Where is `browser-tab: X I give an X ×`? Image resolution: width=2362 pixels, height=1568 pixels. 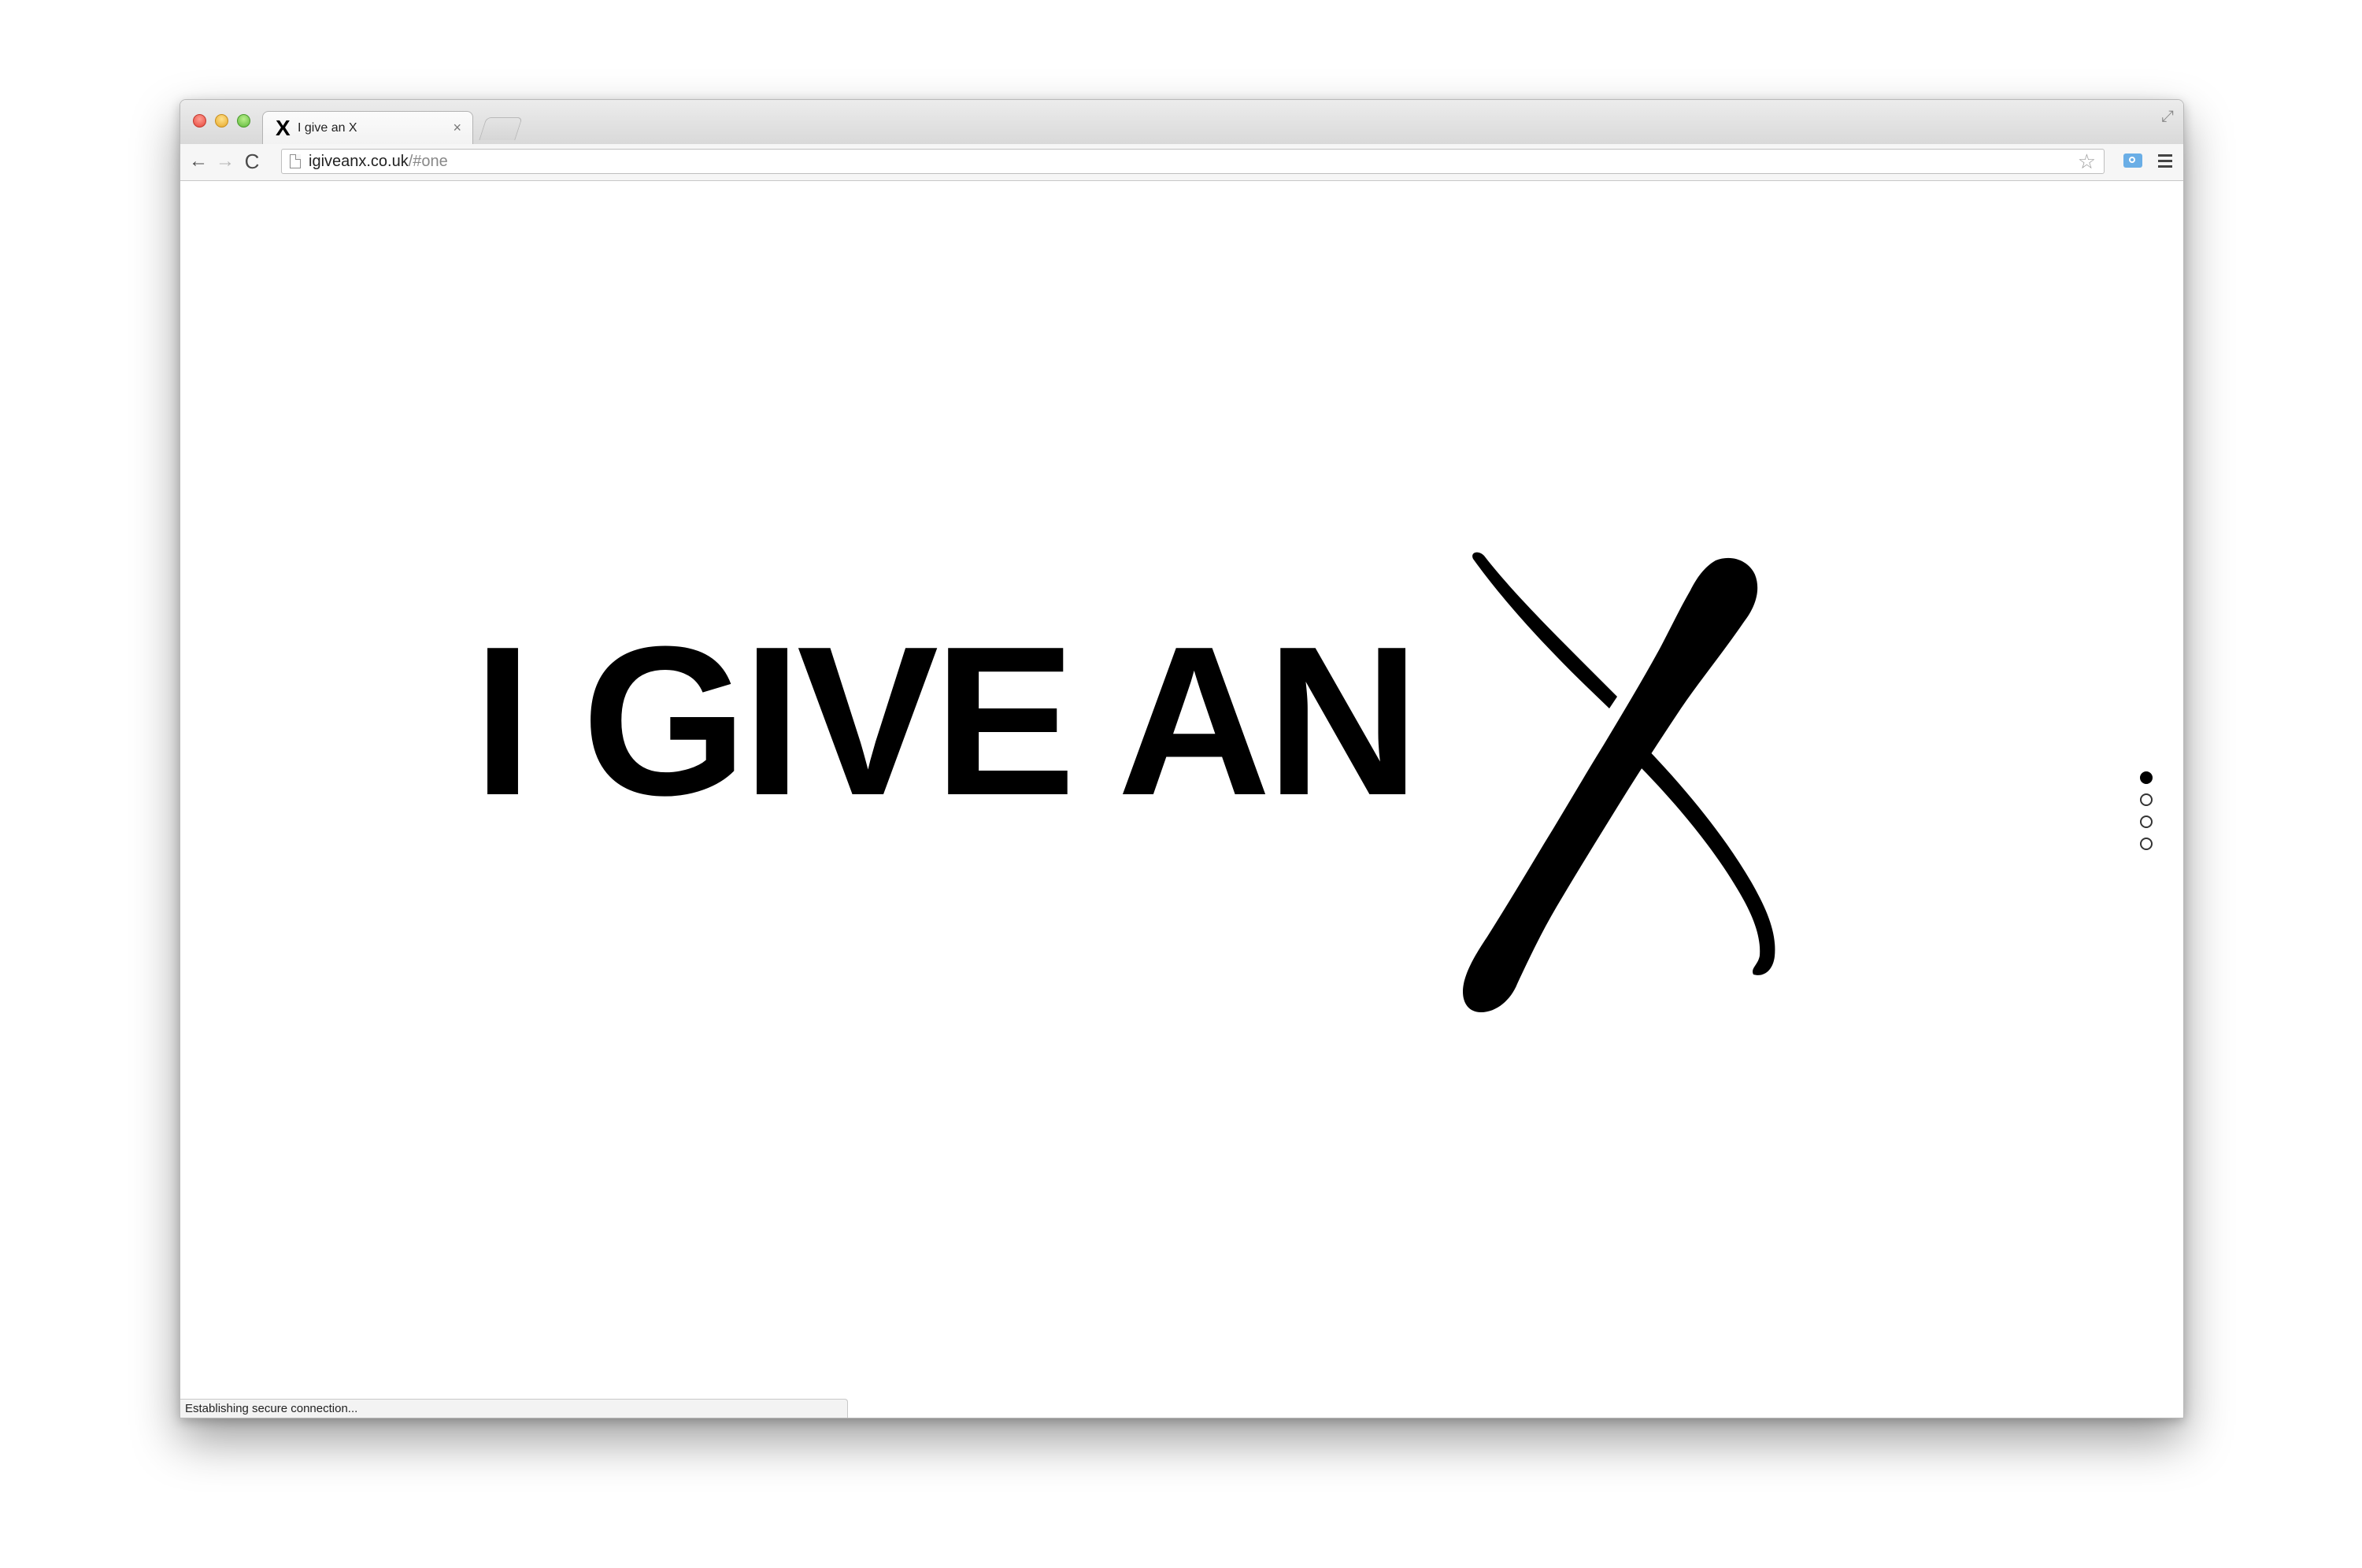 browser-tab: X I give an X × is located at coordinates (367, 128).